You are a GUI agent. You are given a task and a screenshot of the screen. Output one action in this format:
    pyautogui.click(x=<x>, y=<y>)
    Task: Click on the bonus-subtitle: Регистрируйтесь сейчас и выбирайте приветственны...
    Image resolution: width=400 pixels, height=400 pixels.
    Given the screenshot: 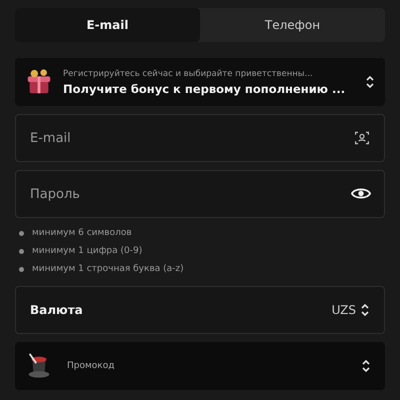 What is the action you would take?
    pyautogui.click(x=188, y=73)
    